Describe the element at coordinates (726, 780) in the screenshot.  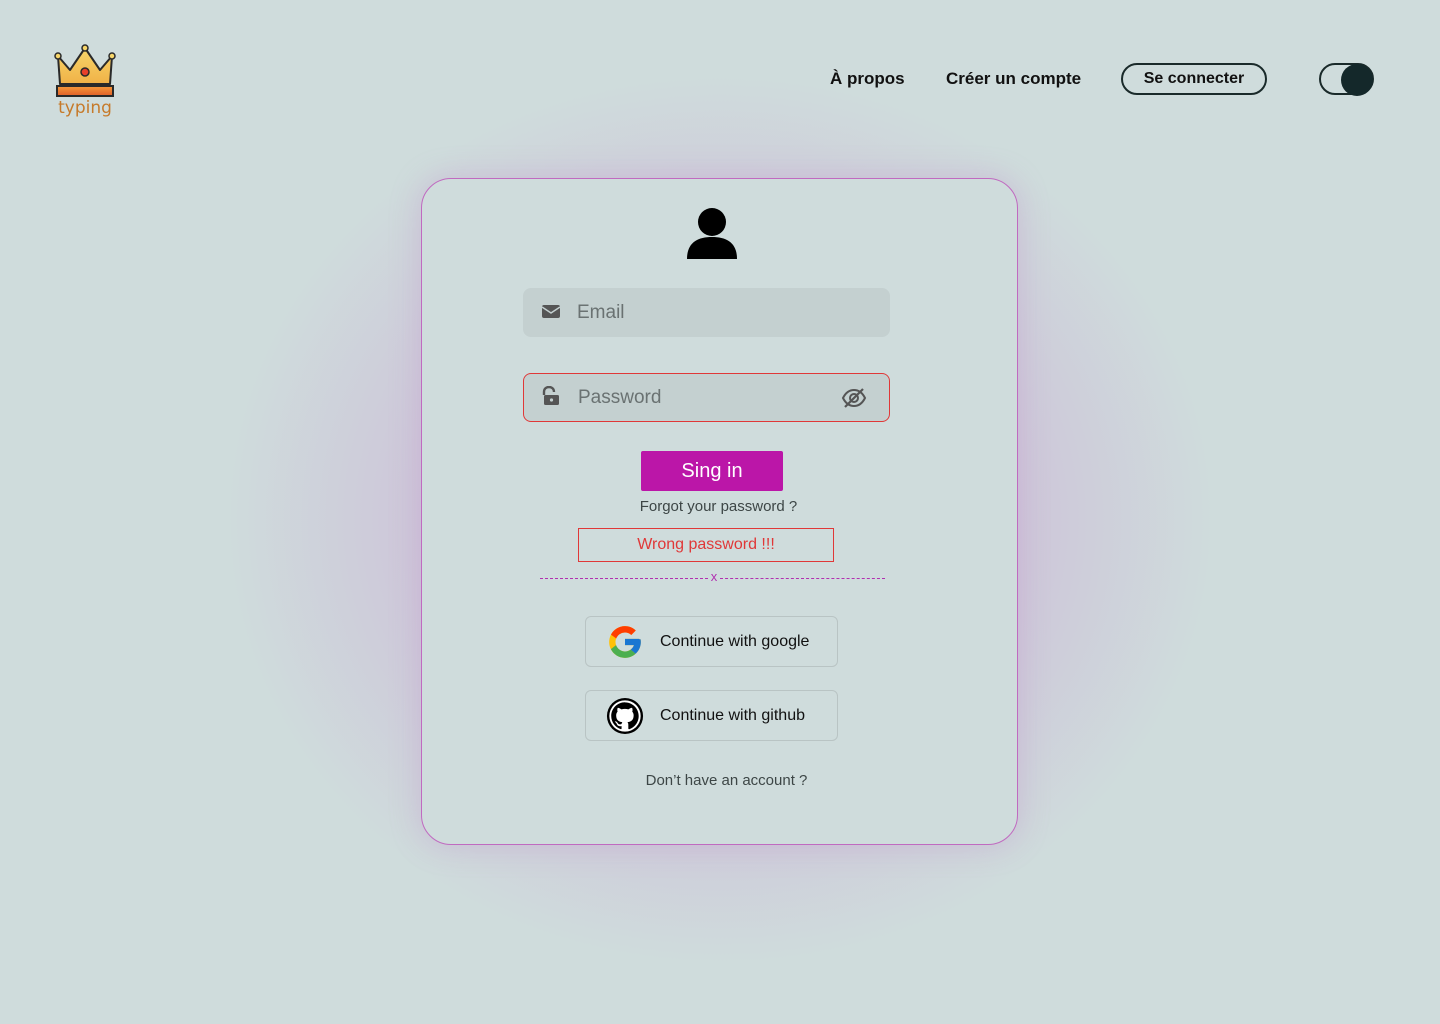
I see `sign-up-label: Don’t have an account ?` at that location.